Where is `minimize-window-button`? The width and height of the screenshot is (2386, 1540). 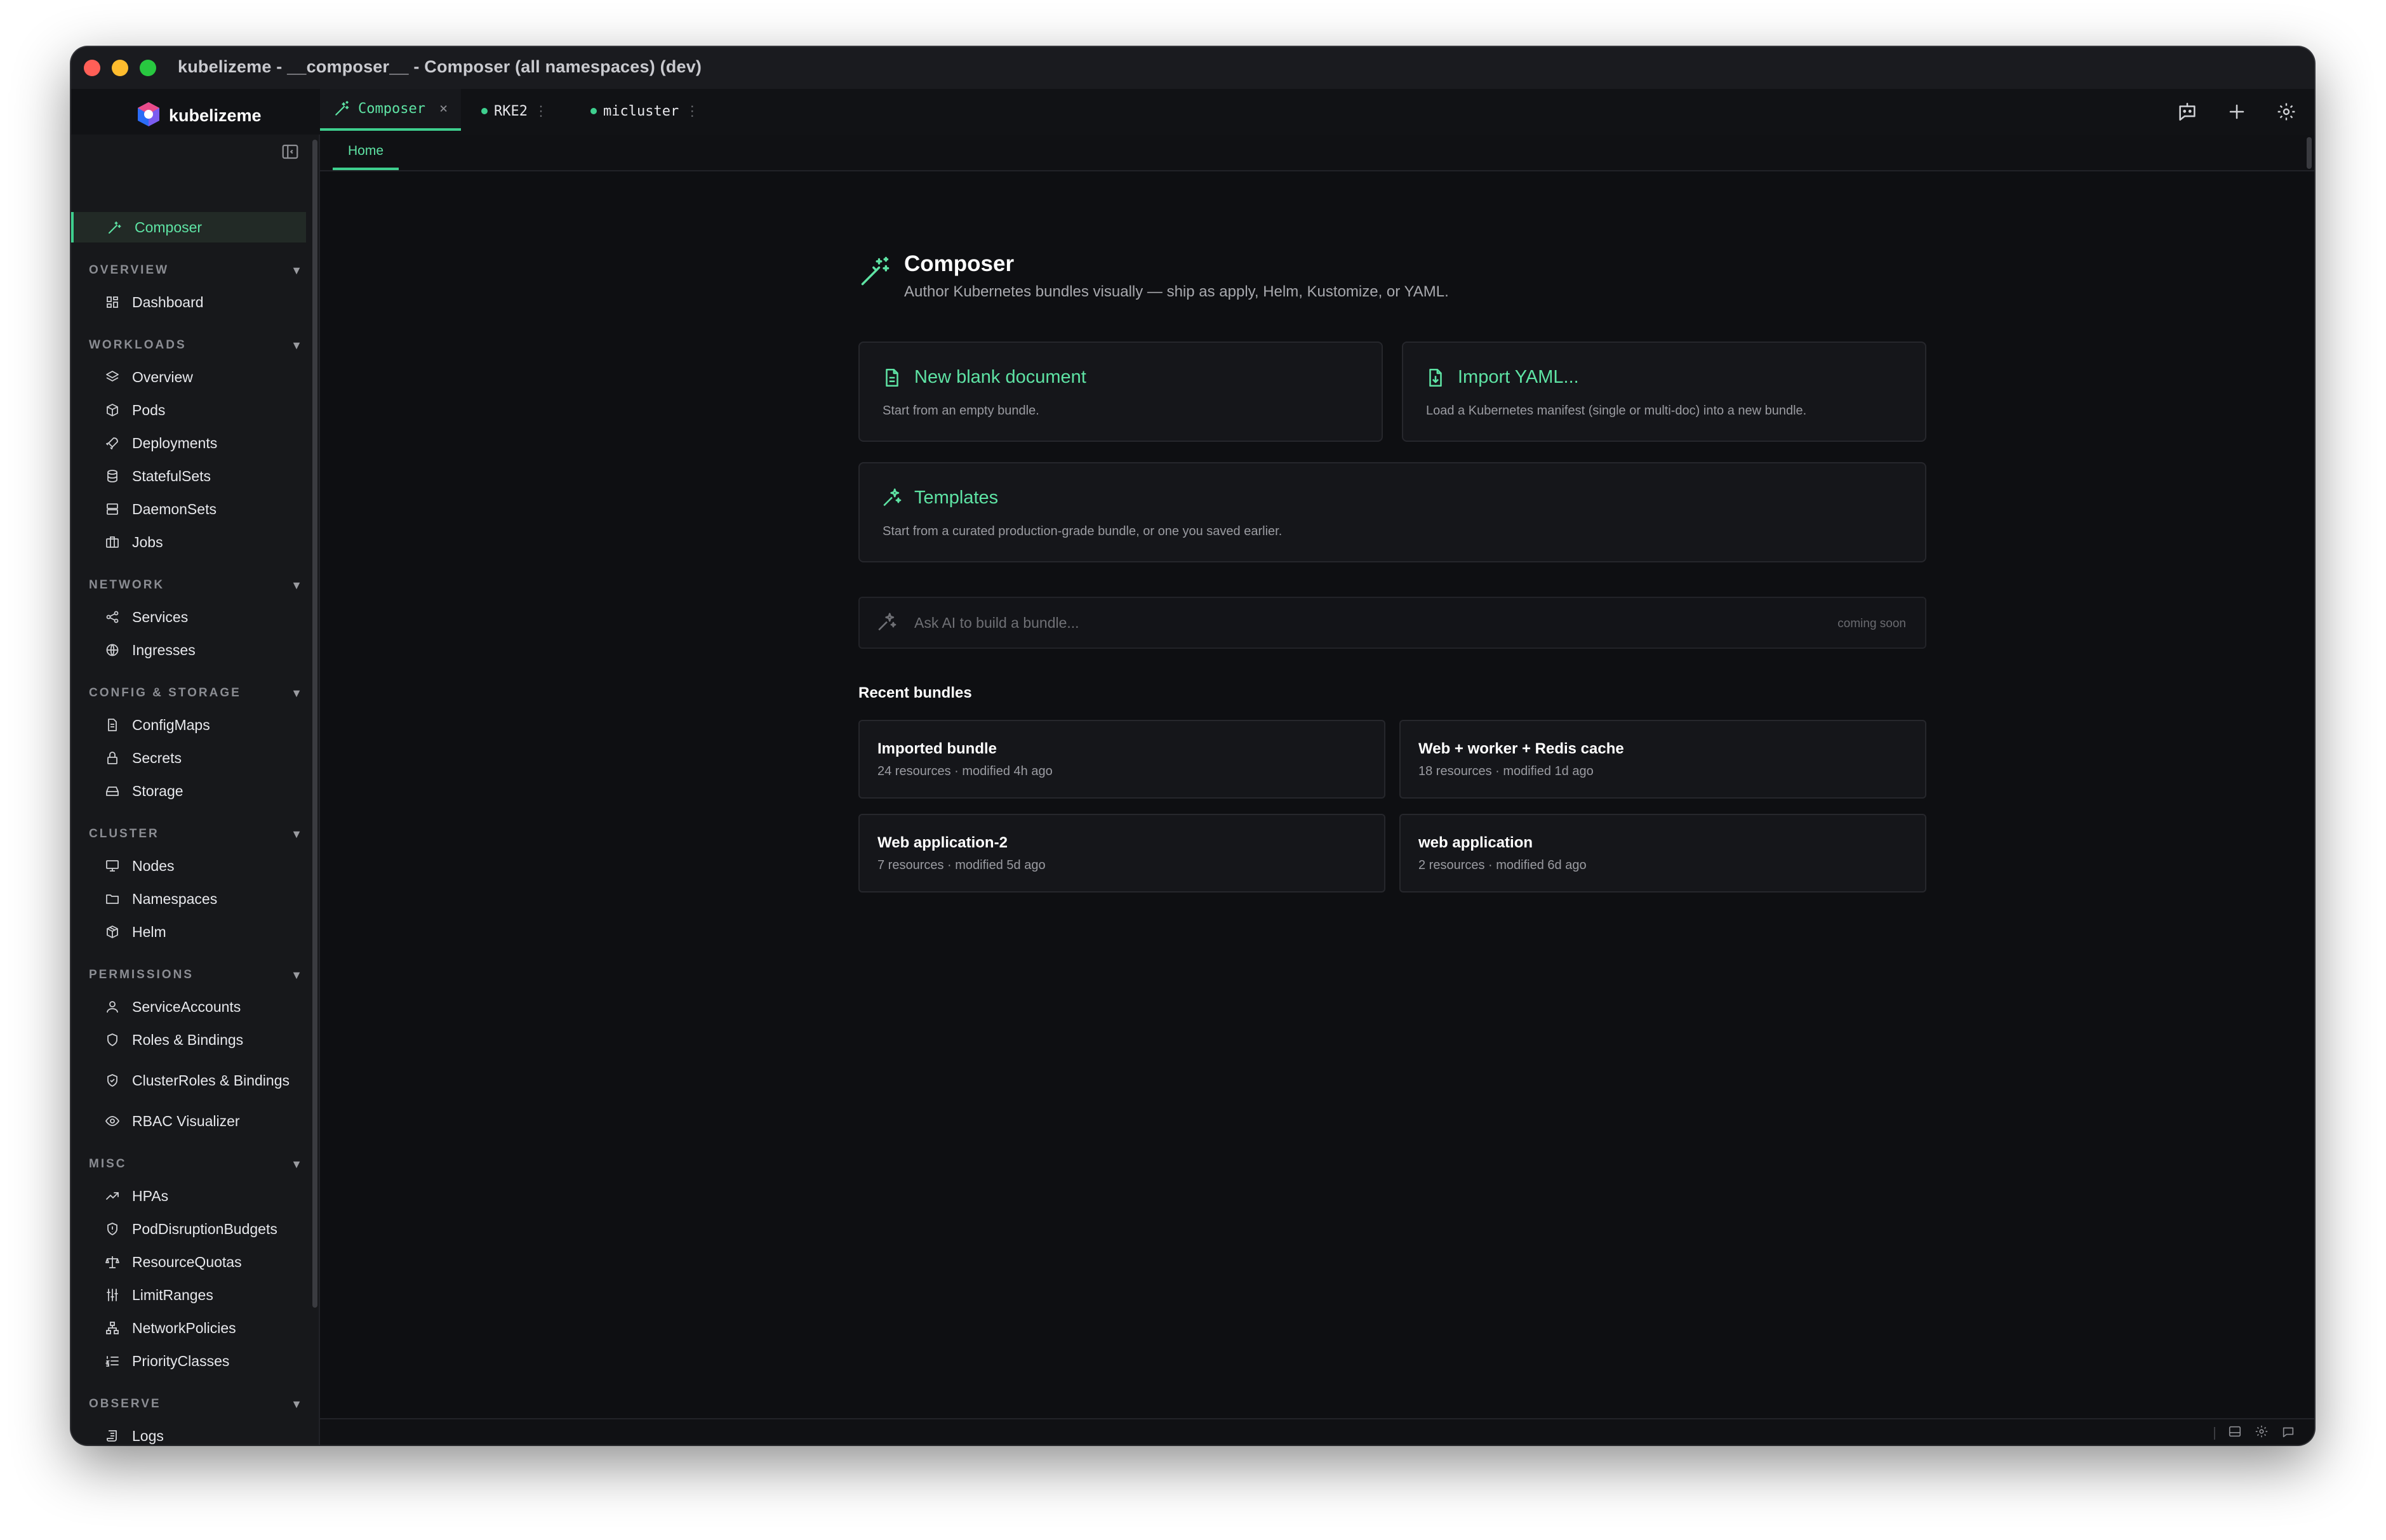 minimize-window-button is located at coordinates (120, 68).